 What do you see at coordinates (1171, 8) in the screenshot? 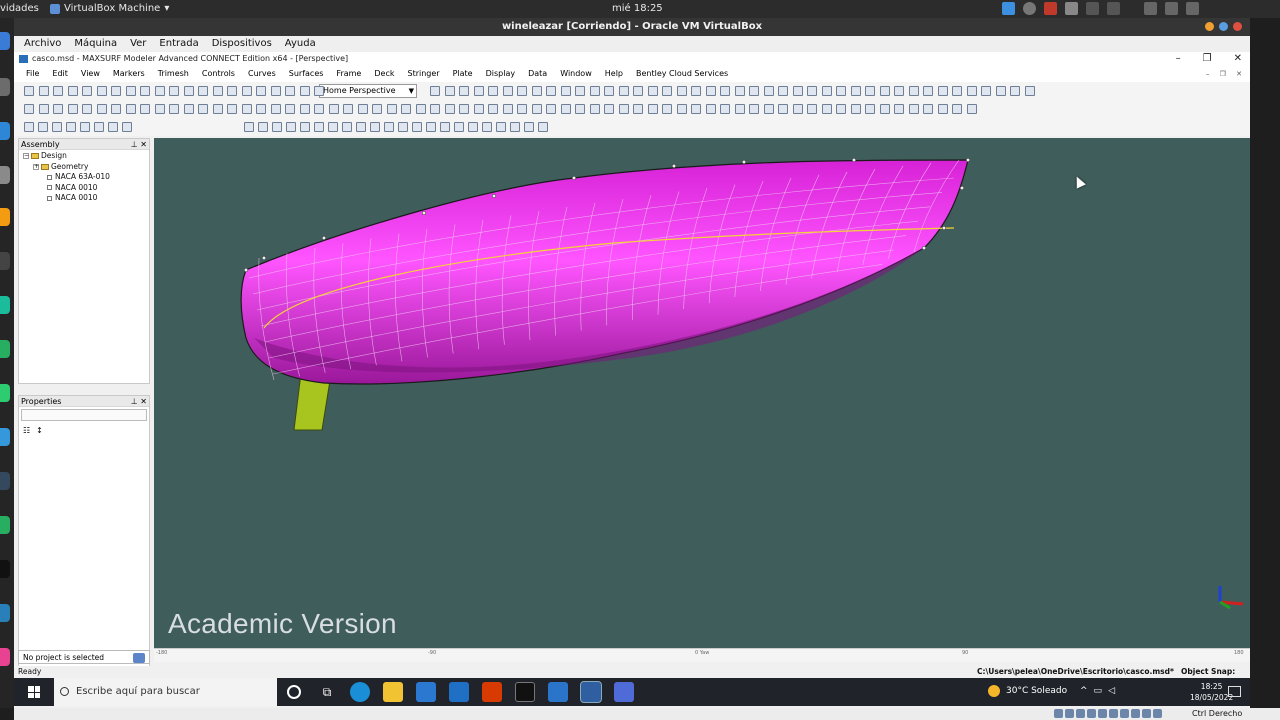
I see `volume-icon` at bounding box center [1171, 8].